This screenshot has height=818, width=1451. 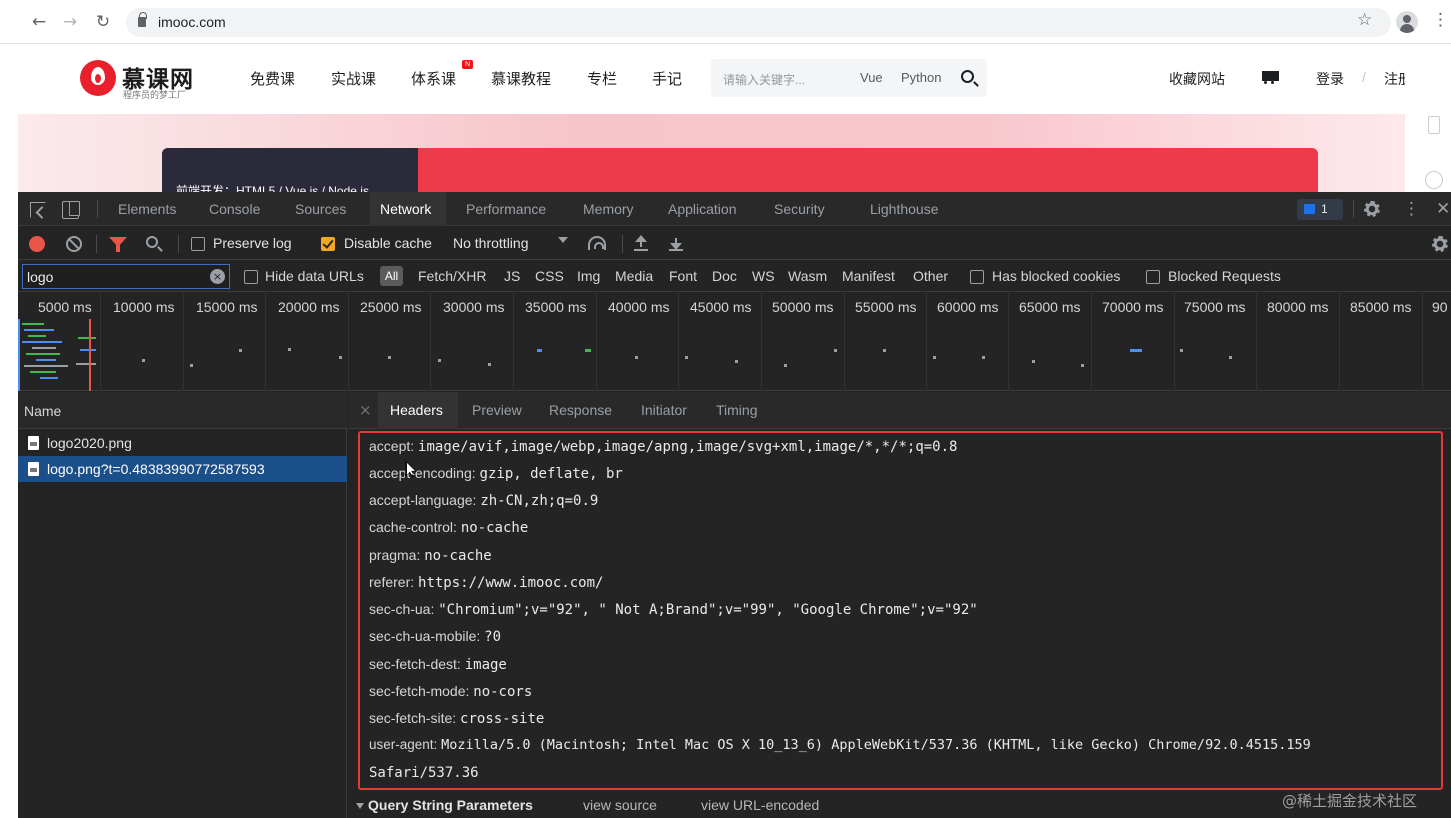 I want to click on browser-menu-icon: ⋮, so click(x=1440, y=20).